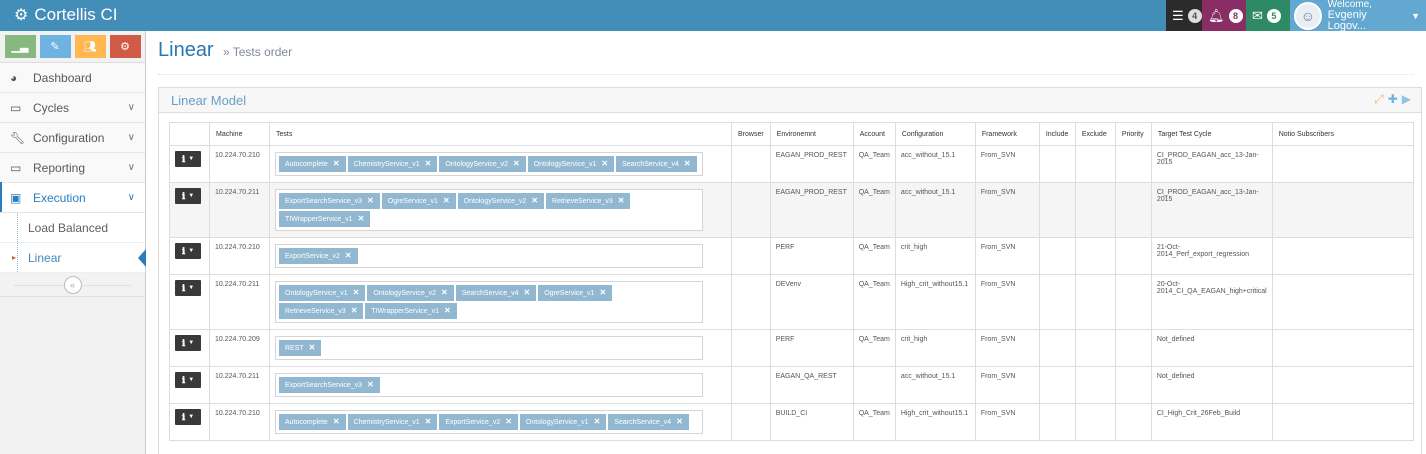 Image resolution: width=1426 pixels, height=454 pixels. What do you see at coordinates (1194, 15) in the screenshot?
I see `tasks-count-badge: 4` at bounding box center [1194, 15].